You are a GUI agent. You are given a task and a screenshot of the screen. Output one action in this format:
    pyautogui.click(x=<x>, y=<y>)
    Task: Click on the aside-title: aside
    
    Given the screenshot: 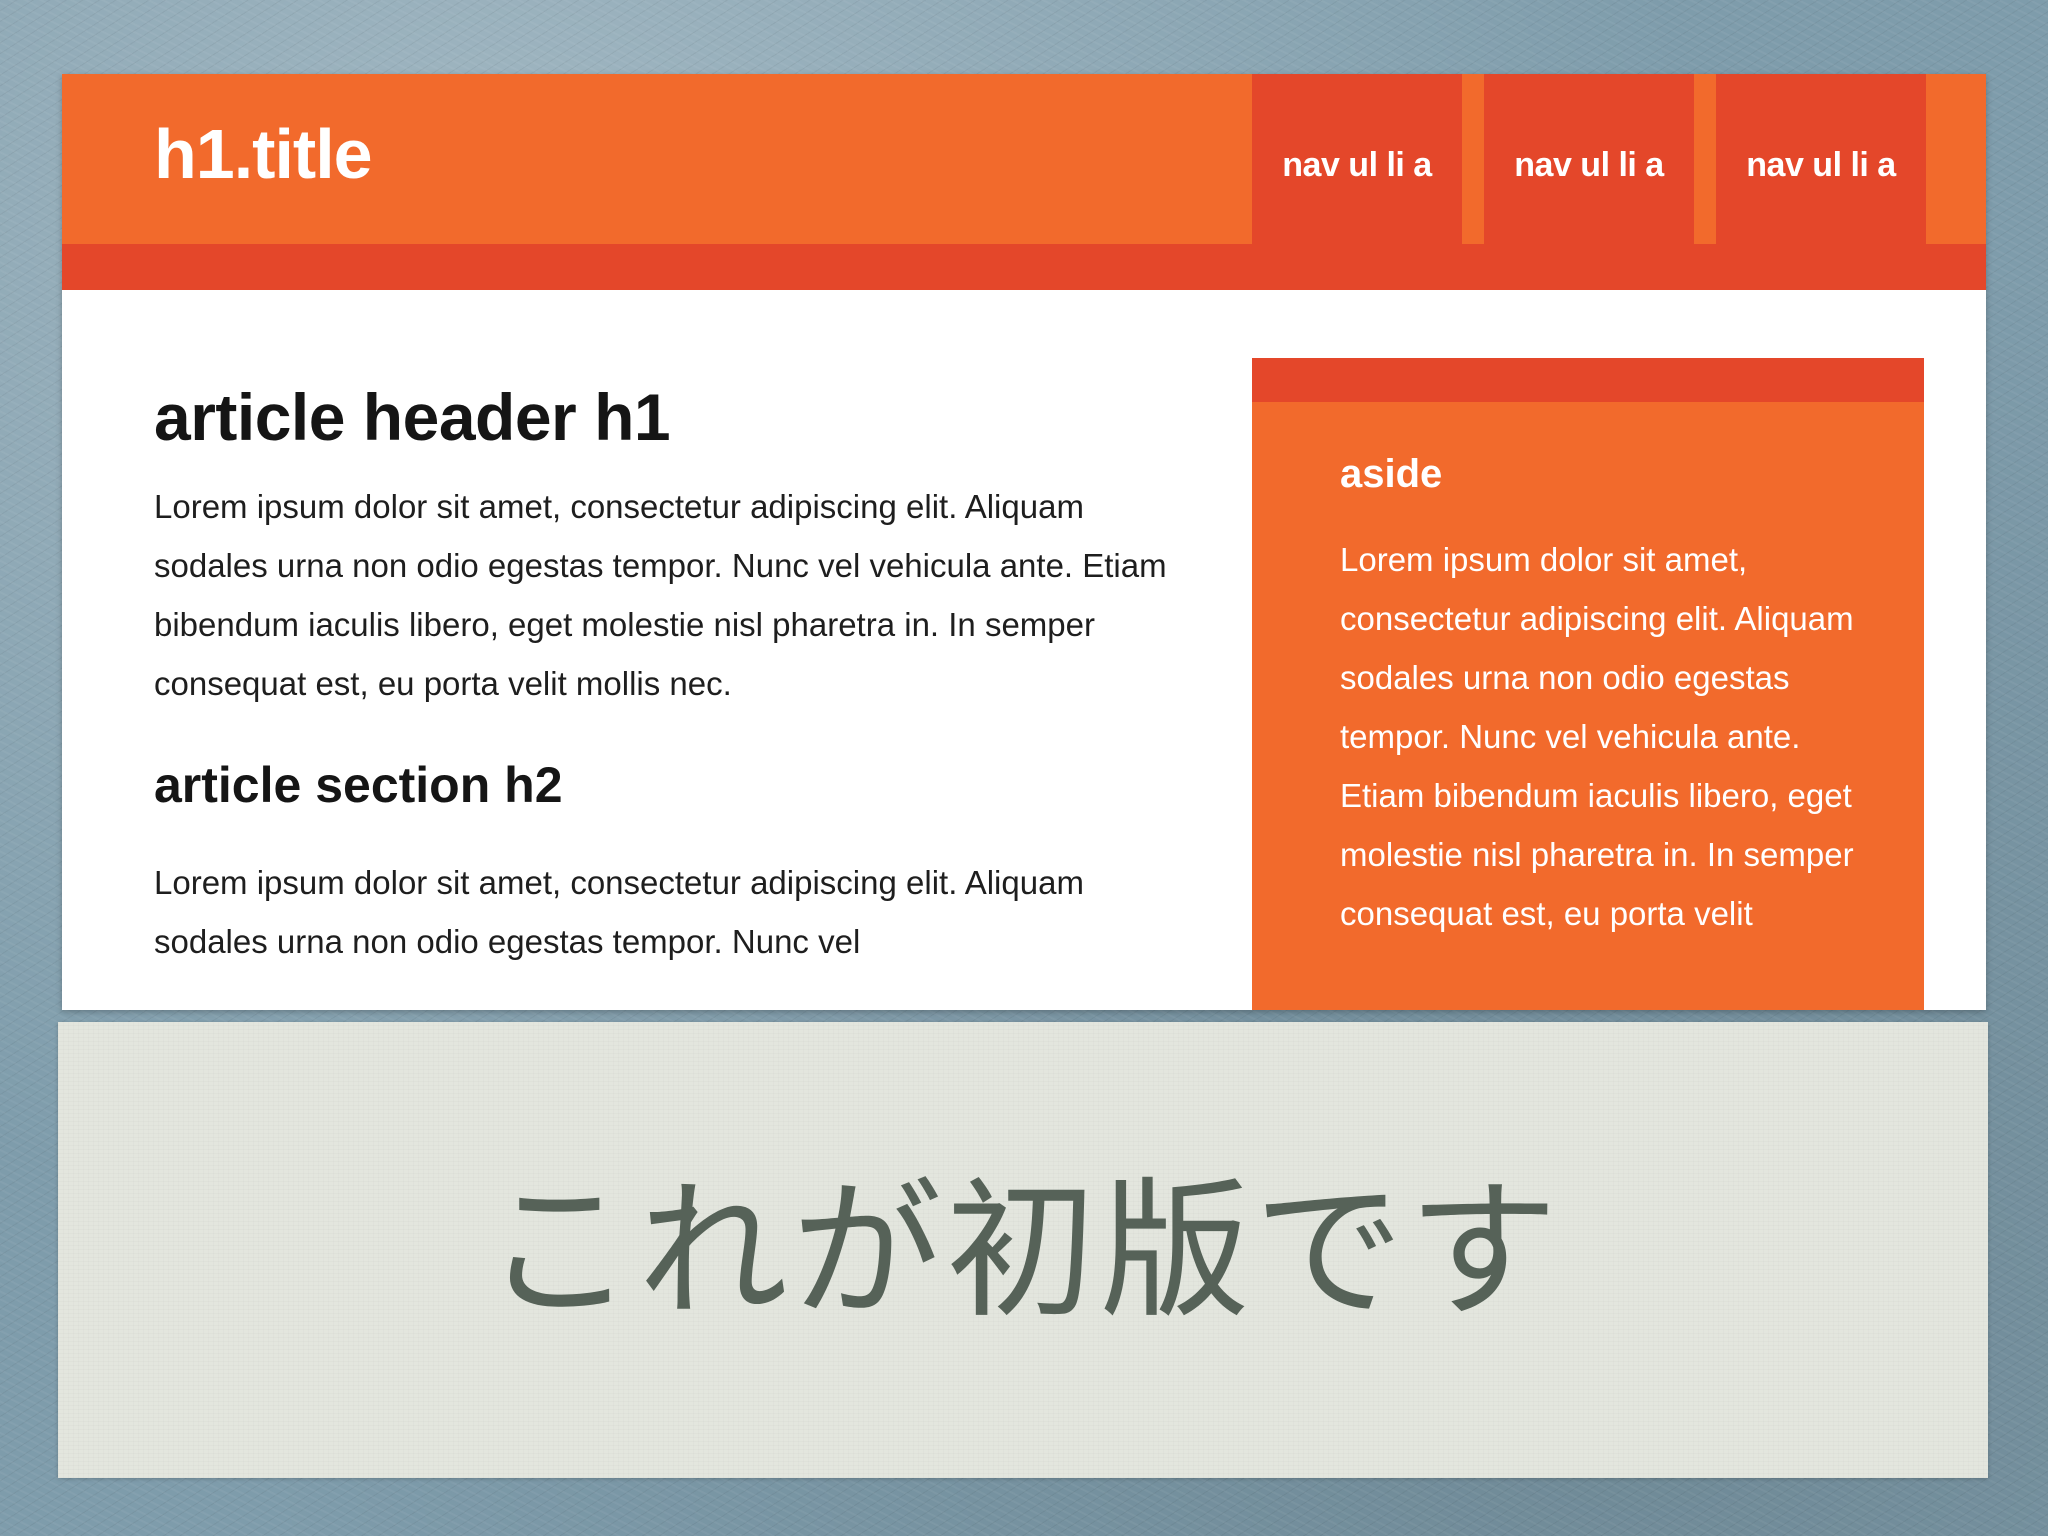 What is the action you would take?
    pyautogui.click(x=1391, y=474)
    